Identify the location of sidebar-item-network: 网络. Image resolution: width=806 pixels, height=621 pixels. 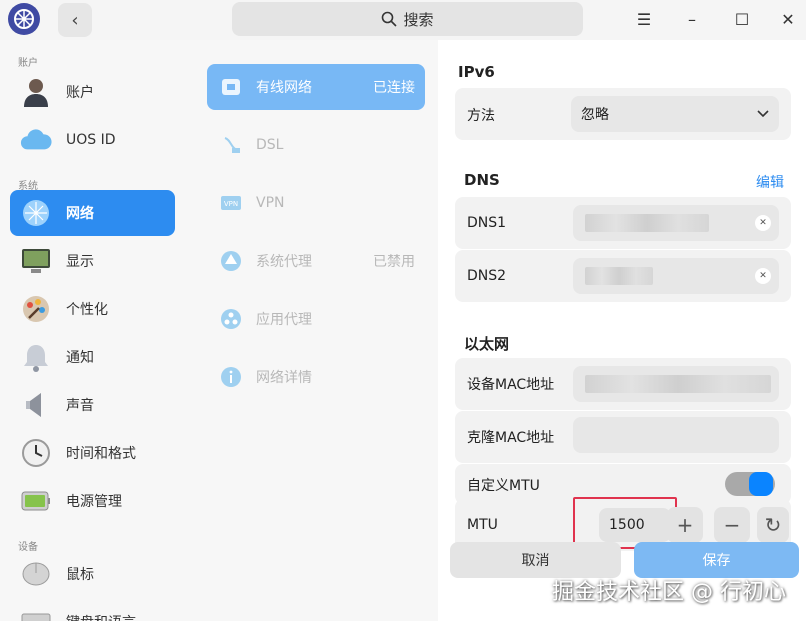
(92, 213).